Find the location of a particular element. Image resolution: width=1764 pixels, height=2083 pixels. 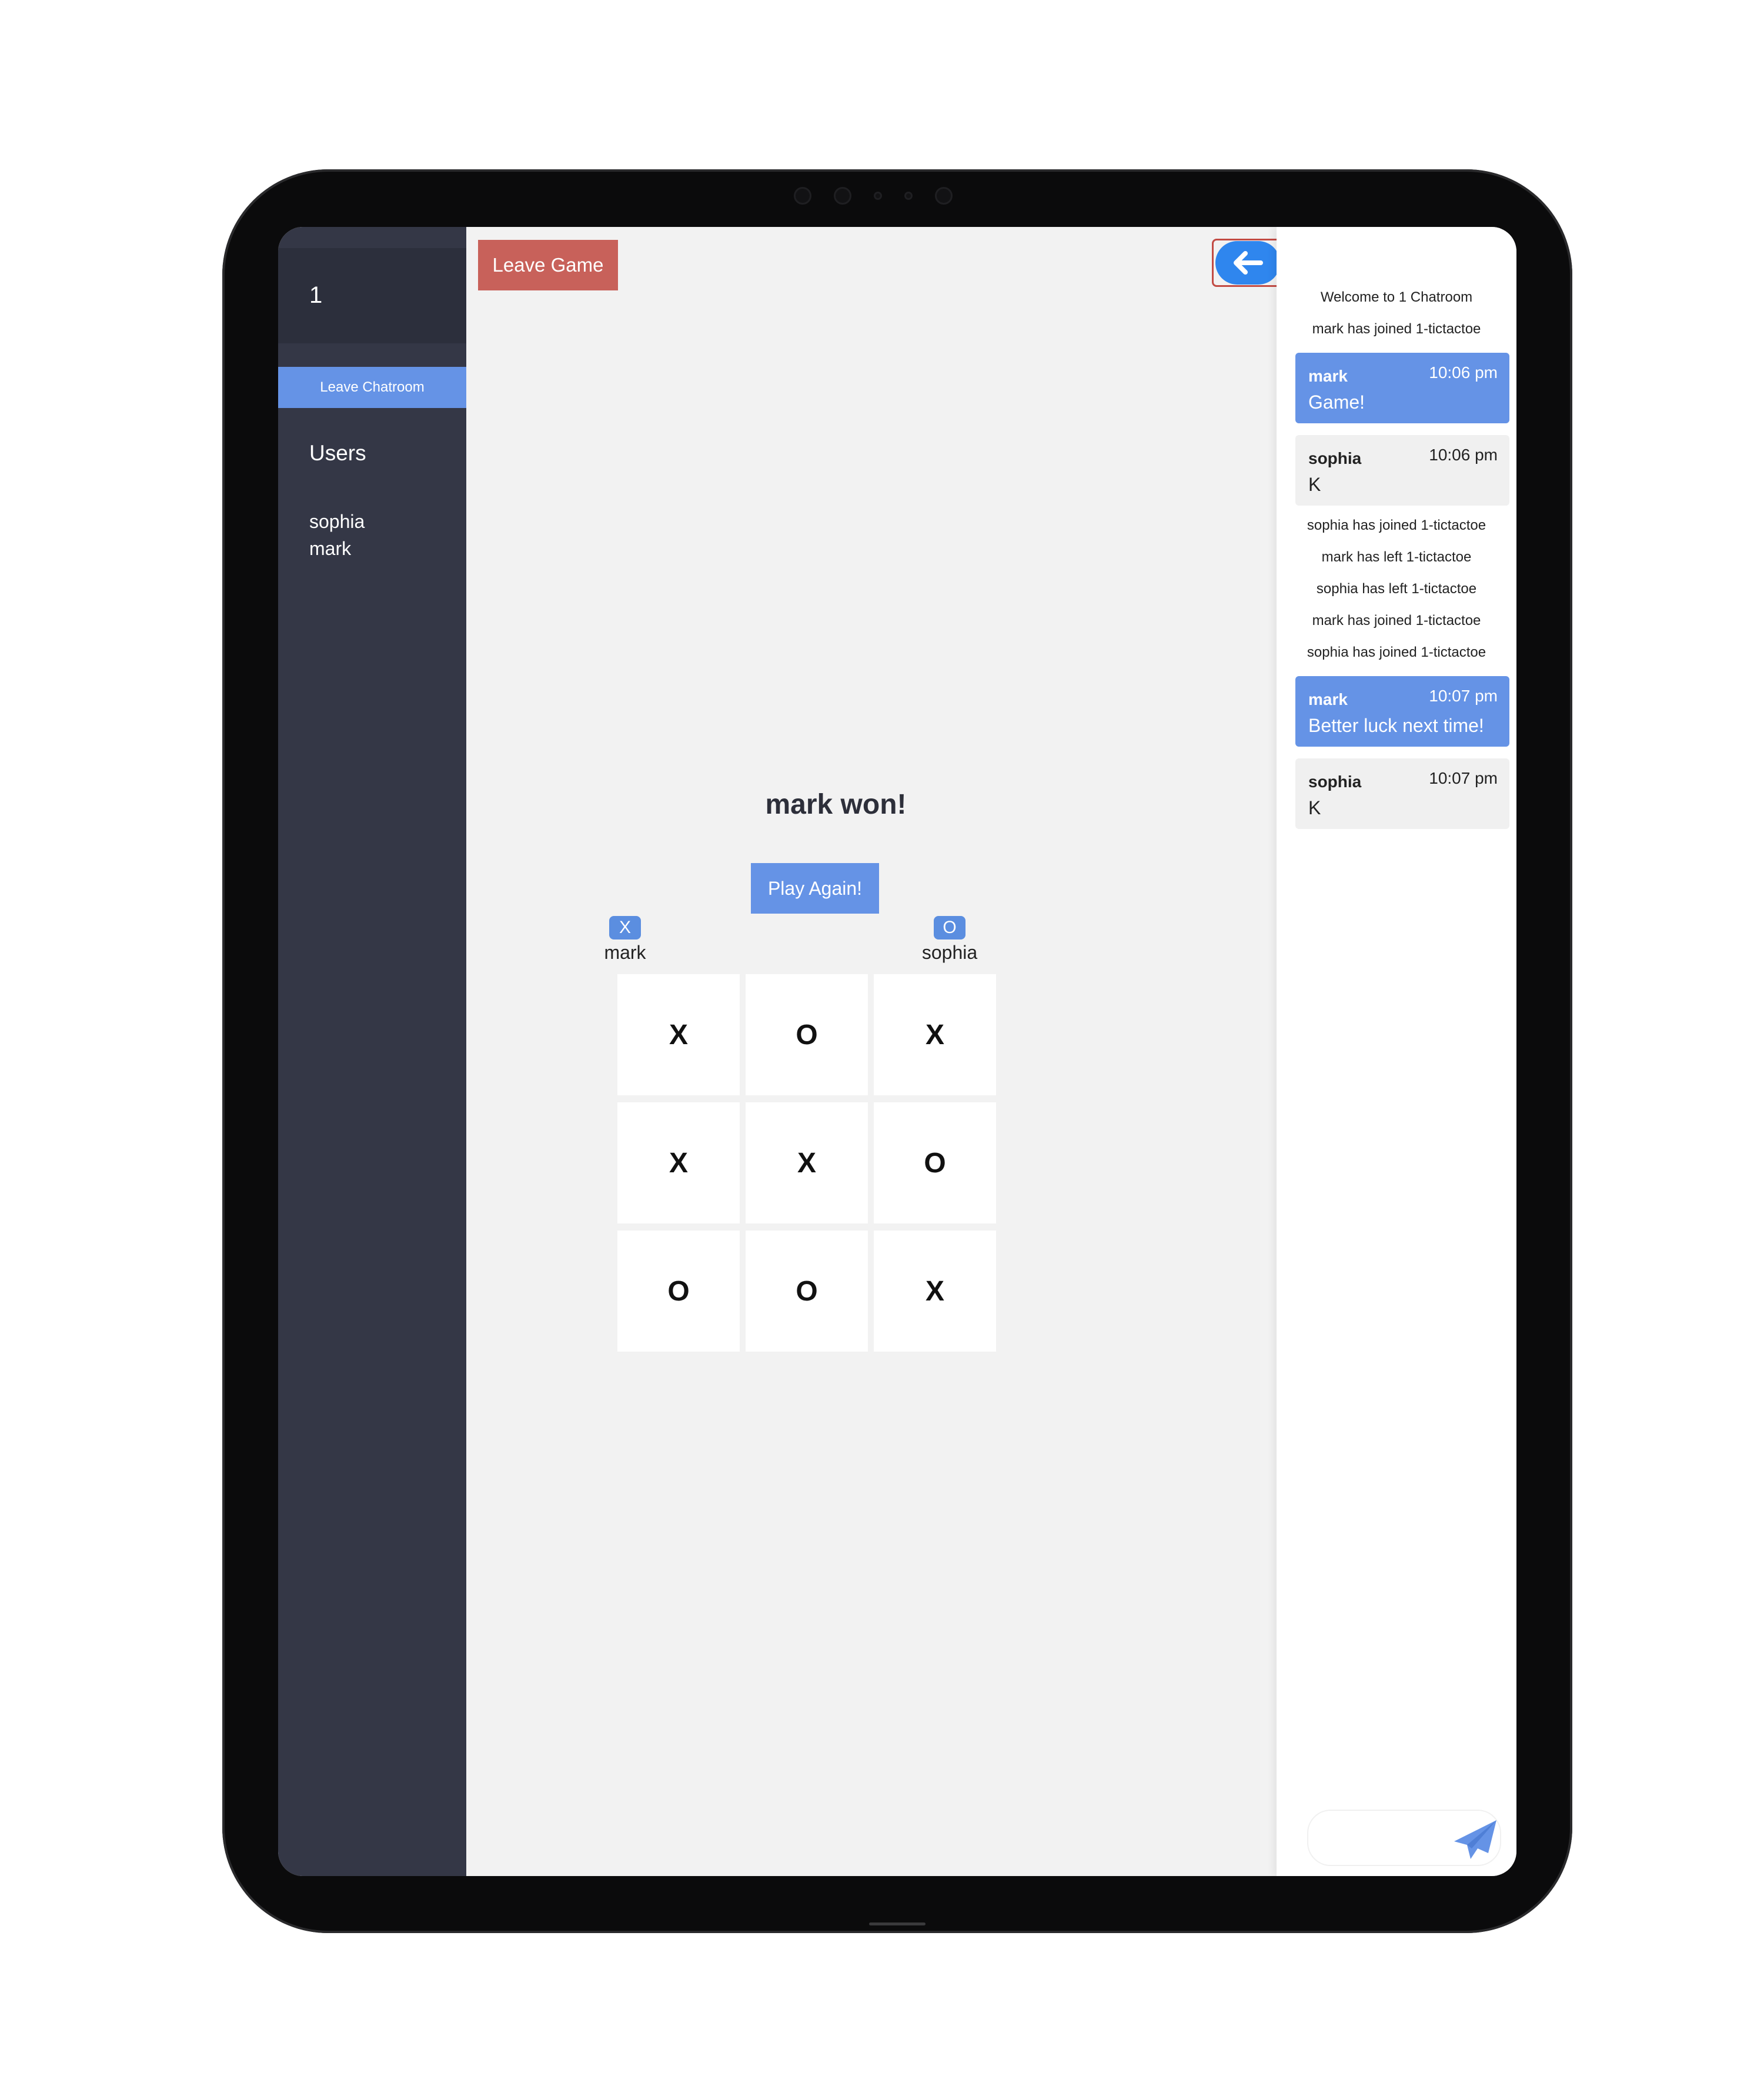

system-message: sophia has left 1-tictactoe is located at coordinates (1396, 589).